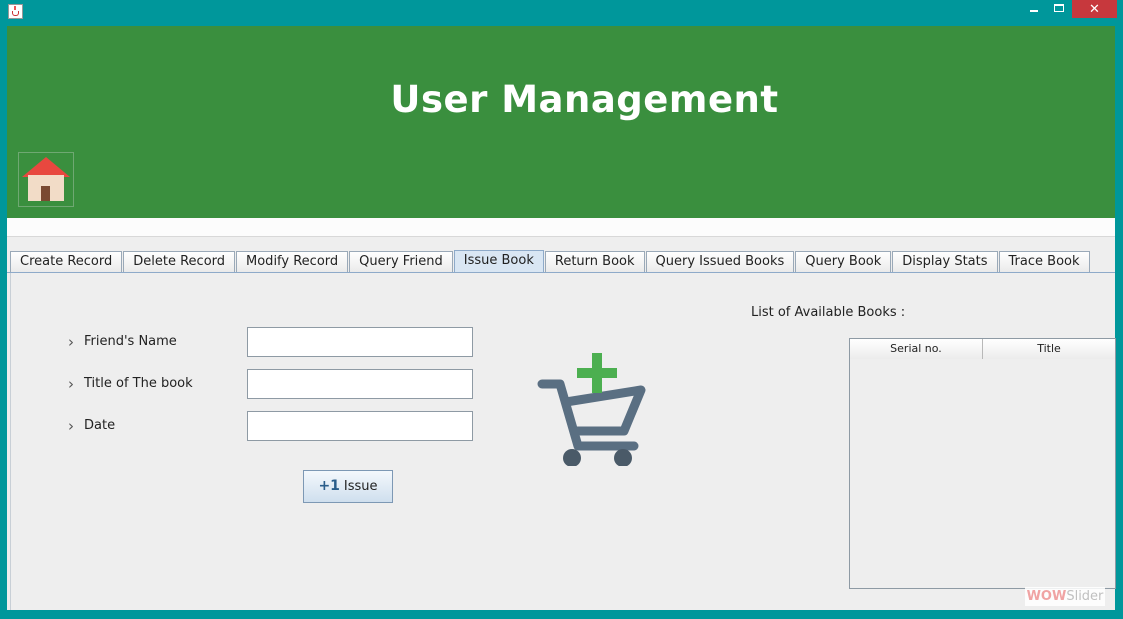  What do you see at coordinates (360, 384) in the screenshot?
I see `book-title-input` at bounding box center [360, 384].